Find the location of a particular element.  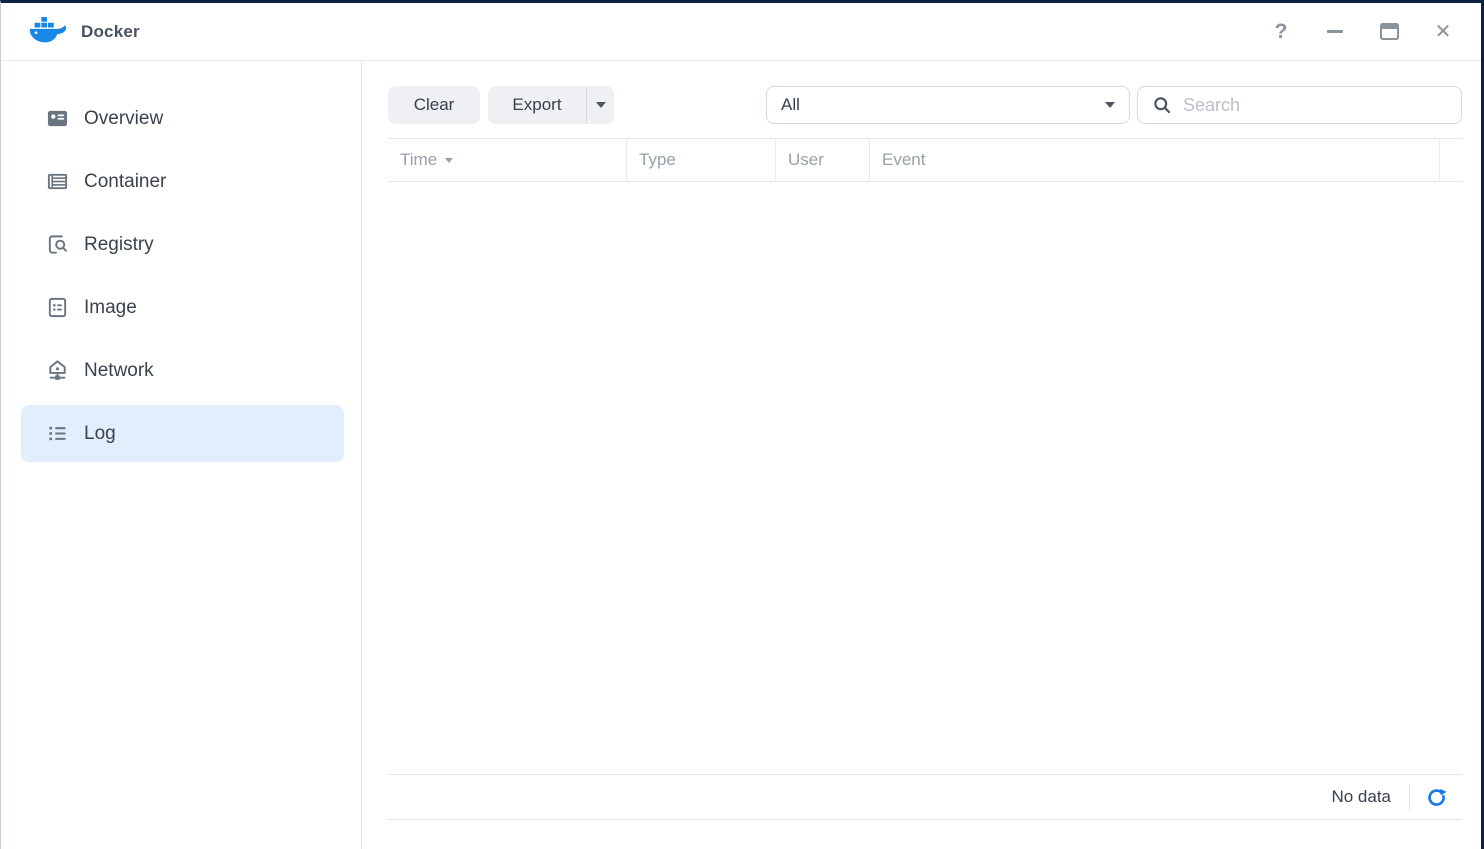

column-header-user: User is located at coordinates (823, 160).